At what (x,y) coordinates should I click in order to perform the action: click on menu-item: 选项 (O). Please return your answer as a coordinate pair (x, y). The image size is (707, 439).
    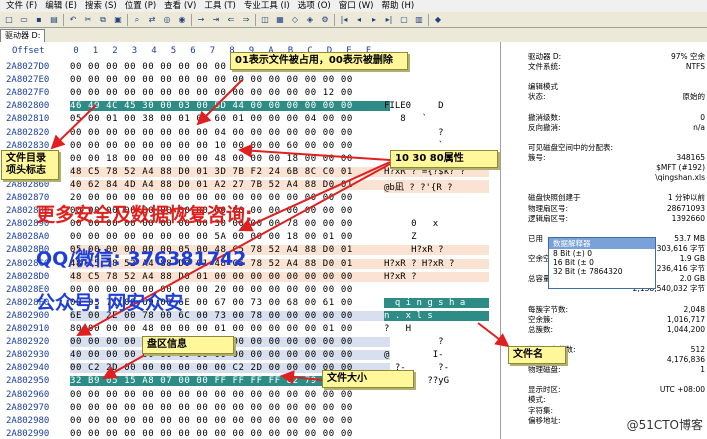
    Looking at the image, I should click on (314, 6).